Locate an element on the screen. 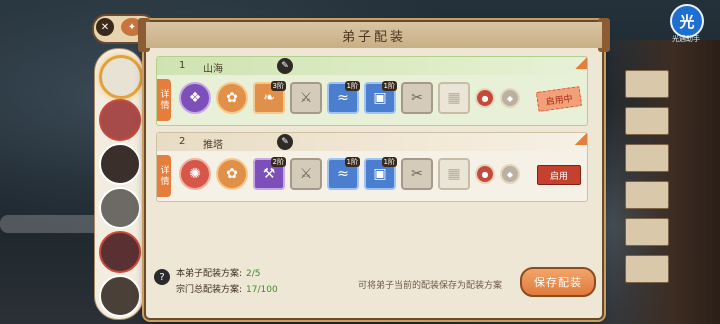 The width and height of the screenshot is (720, 324). back-icon: ✕ is located at coordinates (105, 27).